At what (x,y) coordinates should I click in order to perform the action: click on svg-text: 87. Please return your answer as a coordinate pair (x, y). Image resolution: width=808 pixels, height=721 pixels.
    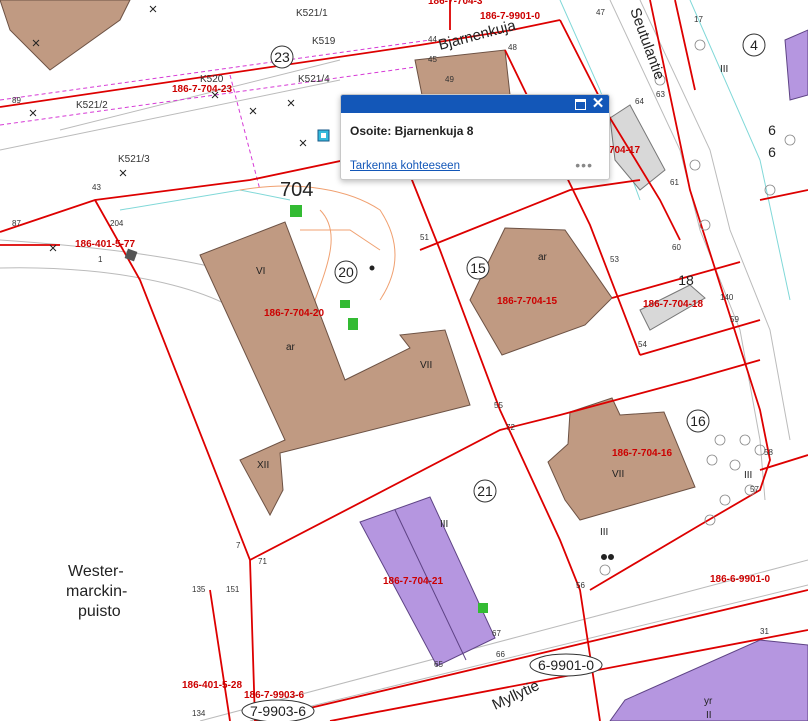
    Looking at the image, I should click on (16, 223).